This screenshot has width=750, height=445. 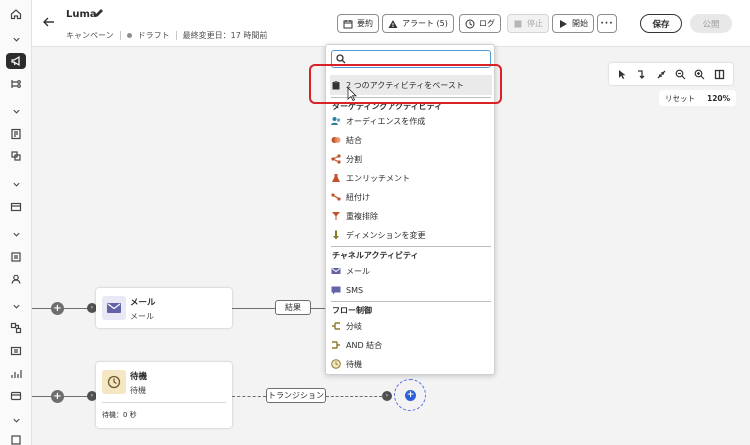 What do you see at coordinates (356, 345) in the screenshot?
I see `activity-and-join: AND 結合` at bounding box center [356, 345].